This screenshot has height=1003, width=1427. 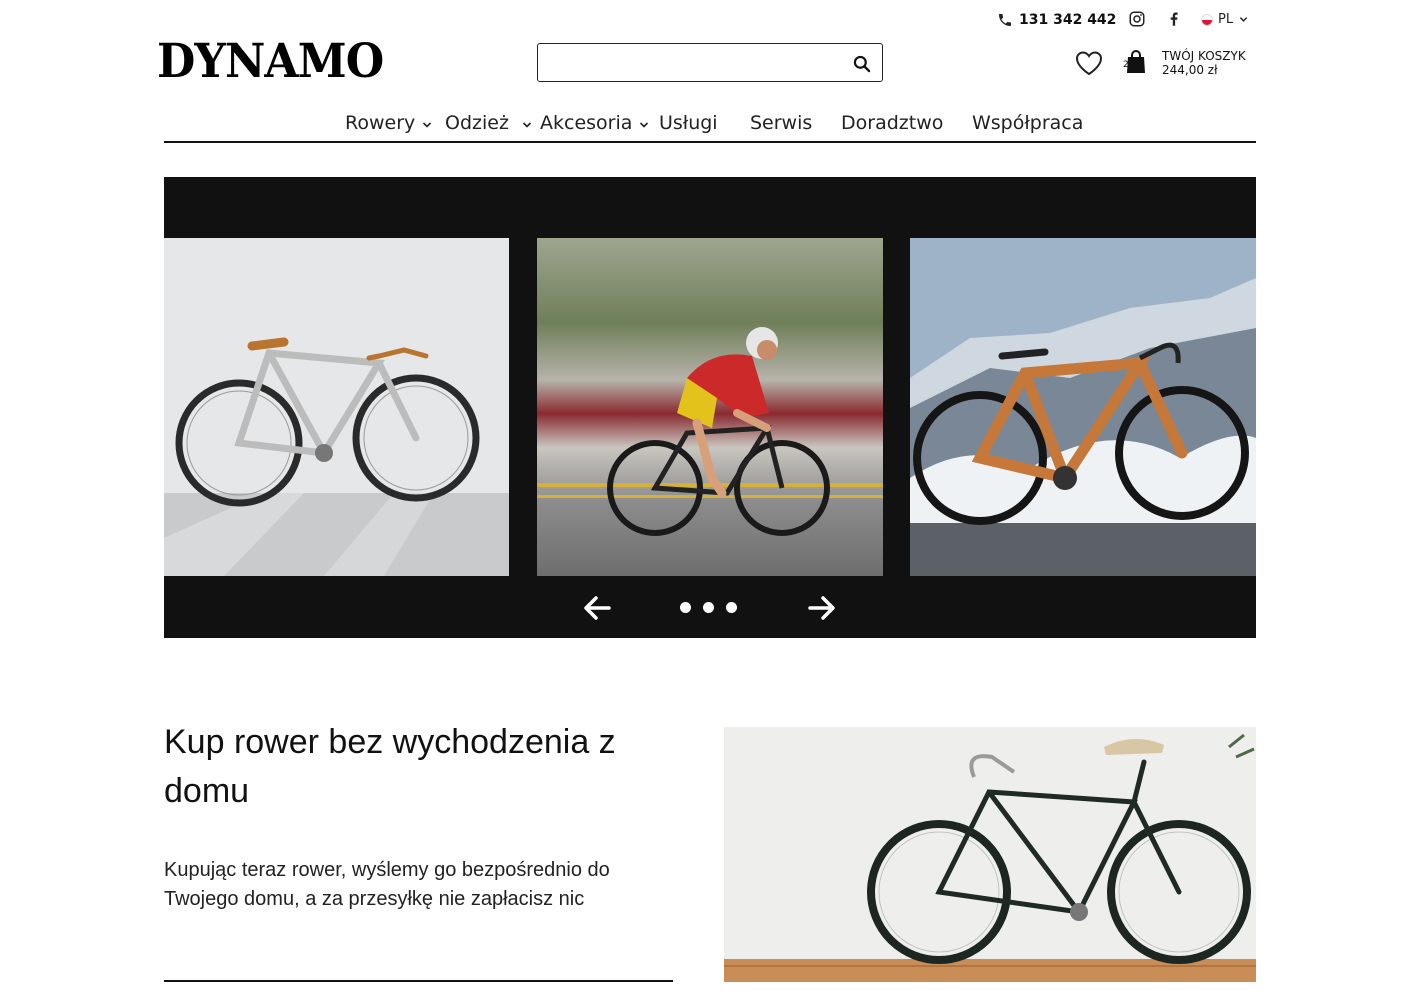 I want to click on instagram-link, so click(x=1137, y=19).